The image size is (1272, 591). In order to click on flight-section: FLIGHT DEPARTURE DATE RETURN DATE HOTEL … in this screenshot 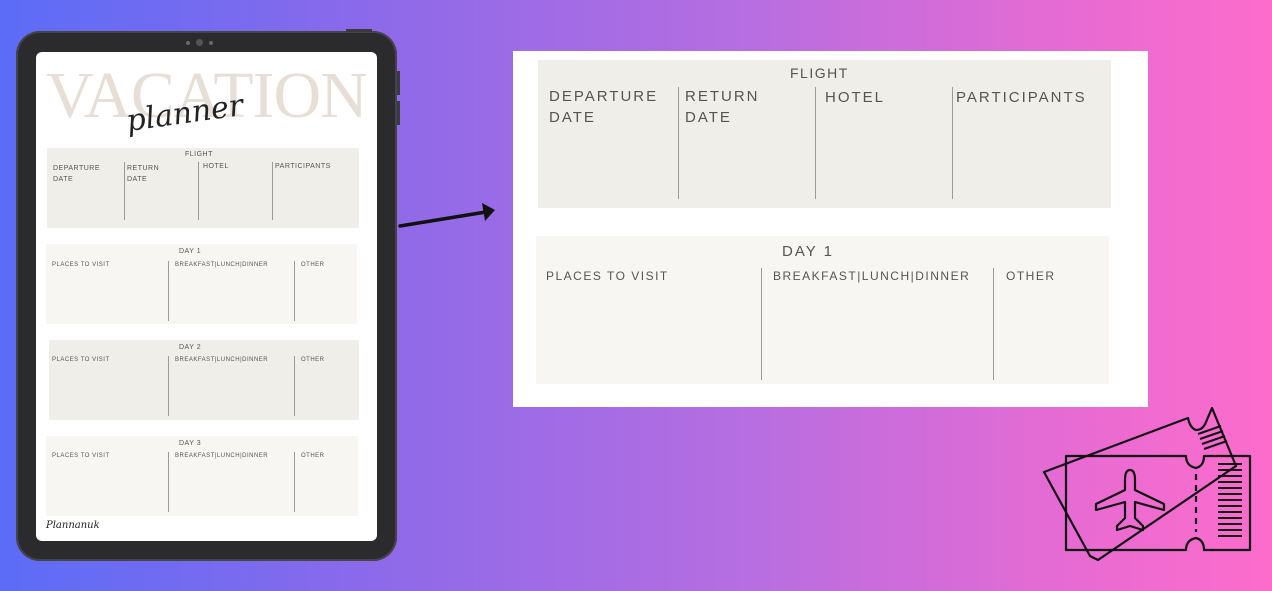, I will do `click(203, 188)`.